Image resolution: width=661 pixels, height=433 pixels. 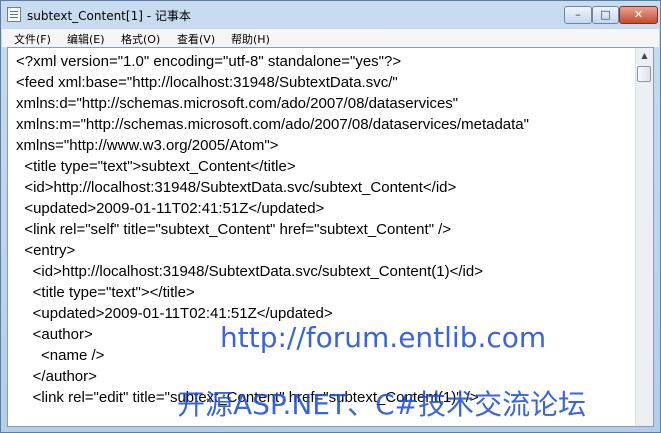 What do you see at coordinates (382, 404) in the screenshot?
I see `watermark-text: 开源ASP.NET、C#技术交流论坛` at bounding box center [382, 404].